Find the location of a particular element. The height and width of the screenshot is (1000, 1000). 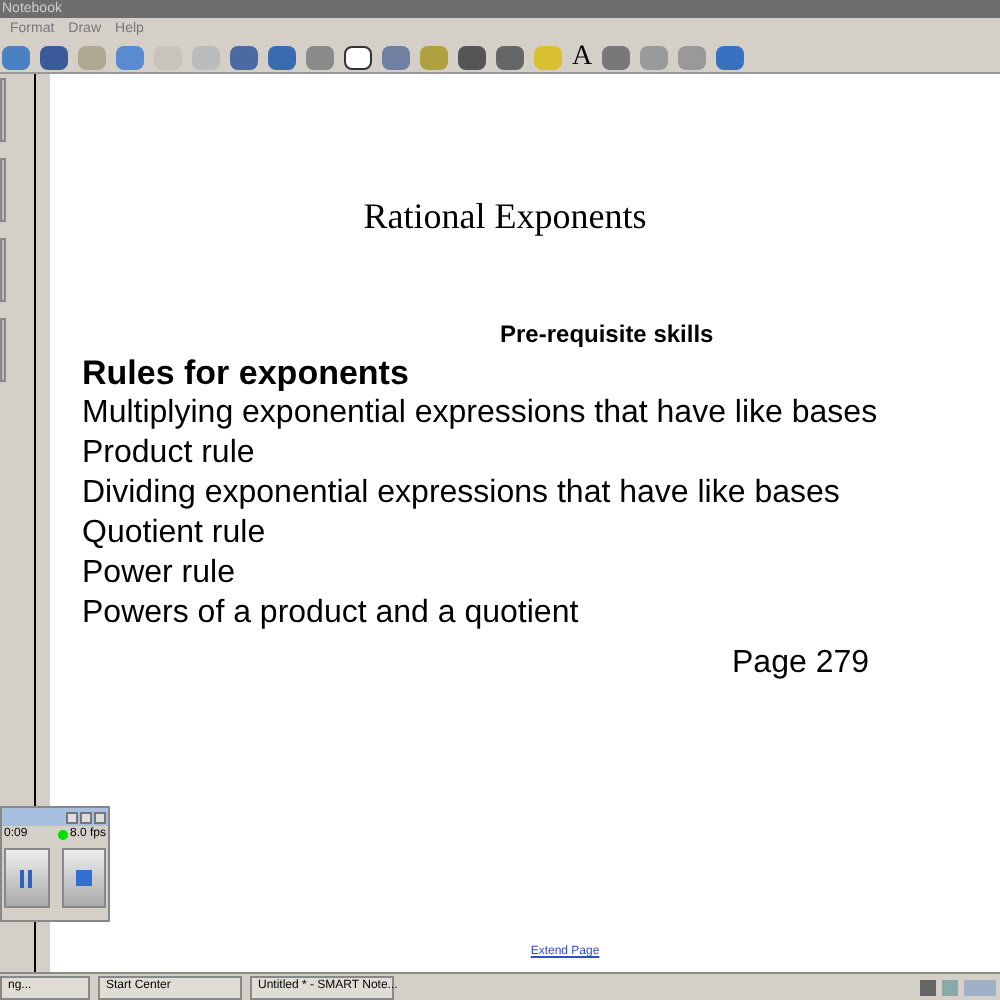

rule-text: Dividing exponential expressions that have like bases is located at coordinates (462, 494).